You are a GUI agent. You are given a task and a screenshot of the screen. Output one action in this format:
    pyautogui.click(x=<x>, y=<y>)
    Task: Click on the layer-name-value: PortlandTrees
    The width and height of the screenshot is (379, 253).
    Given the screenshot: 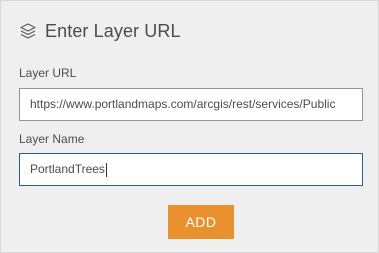 What is the action you would take?
    pyautogui.click(x=67, y=169)
    